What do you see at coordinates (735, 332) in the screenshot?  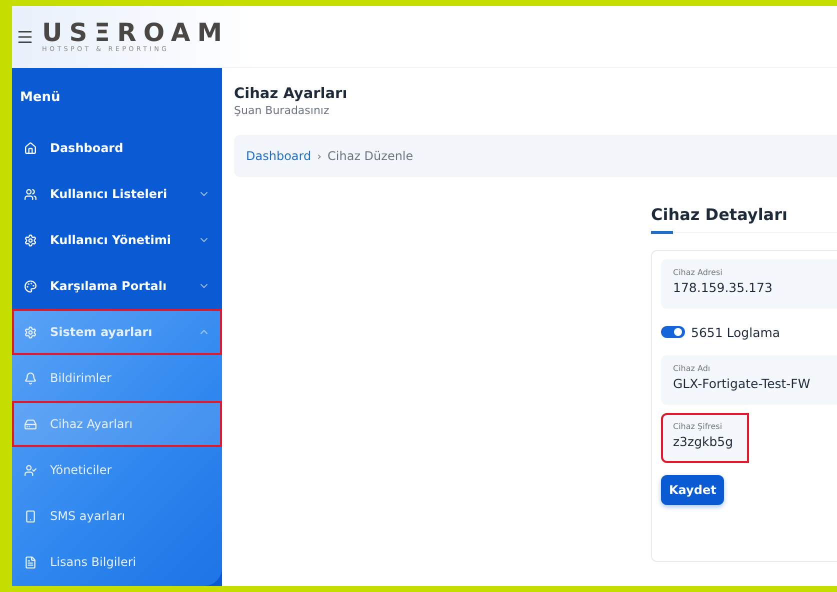 I see `toggle-label: 5651 Loglama` at bounding box center [735, 332].